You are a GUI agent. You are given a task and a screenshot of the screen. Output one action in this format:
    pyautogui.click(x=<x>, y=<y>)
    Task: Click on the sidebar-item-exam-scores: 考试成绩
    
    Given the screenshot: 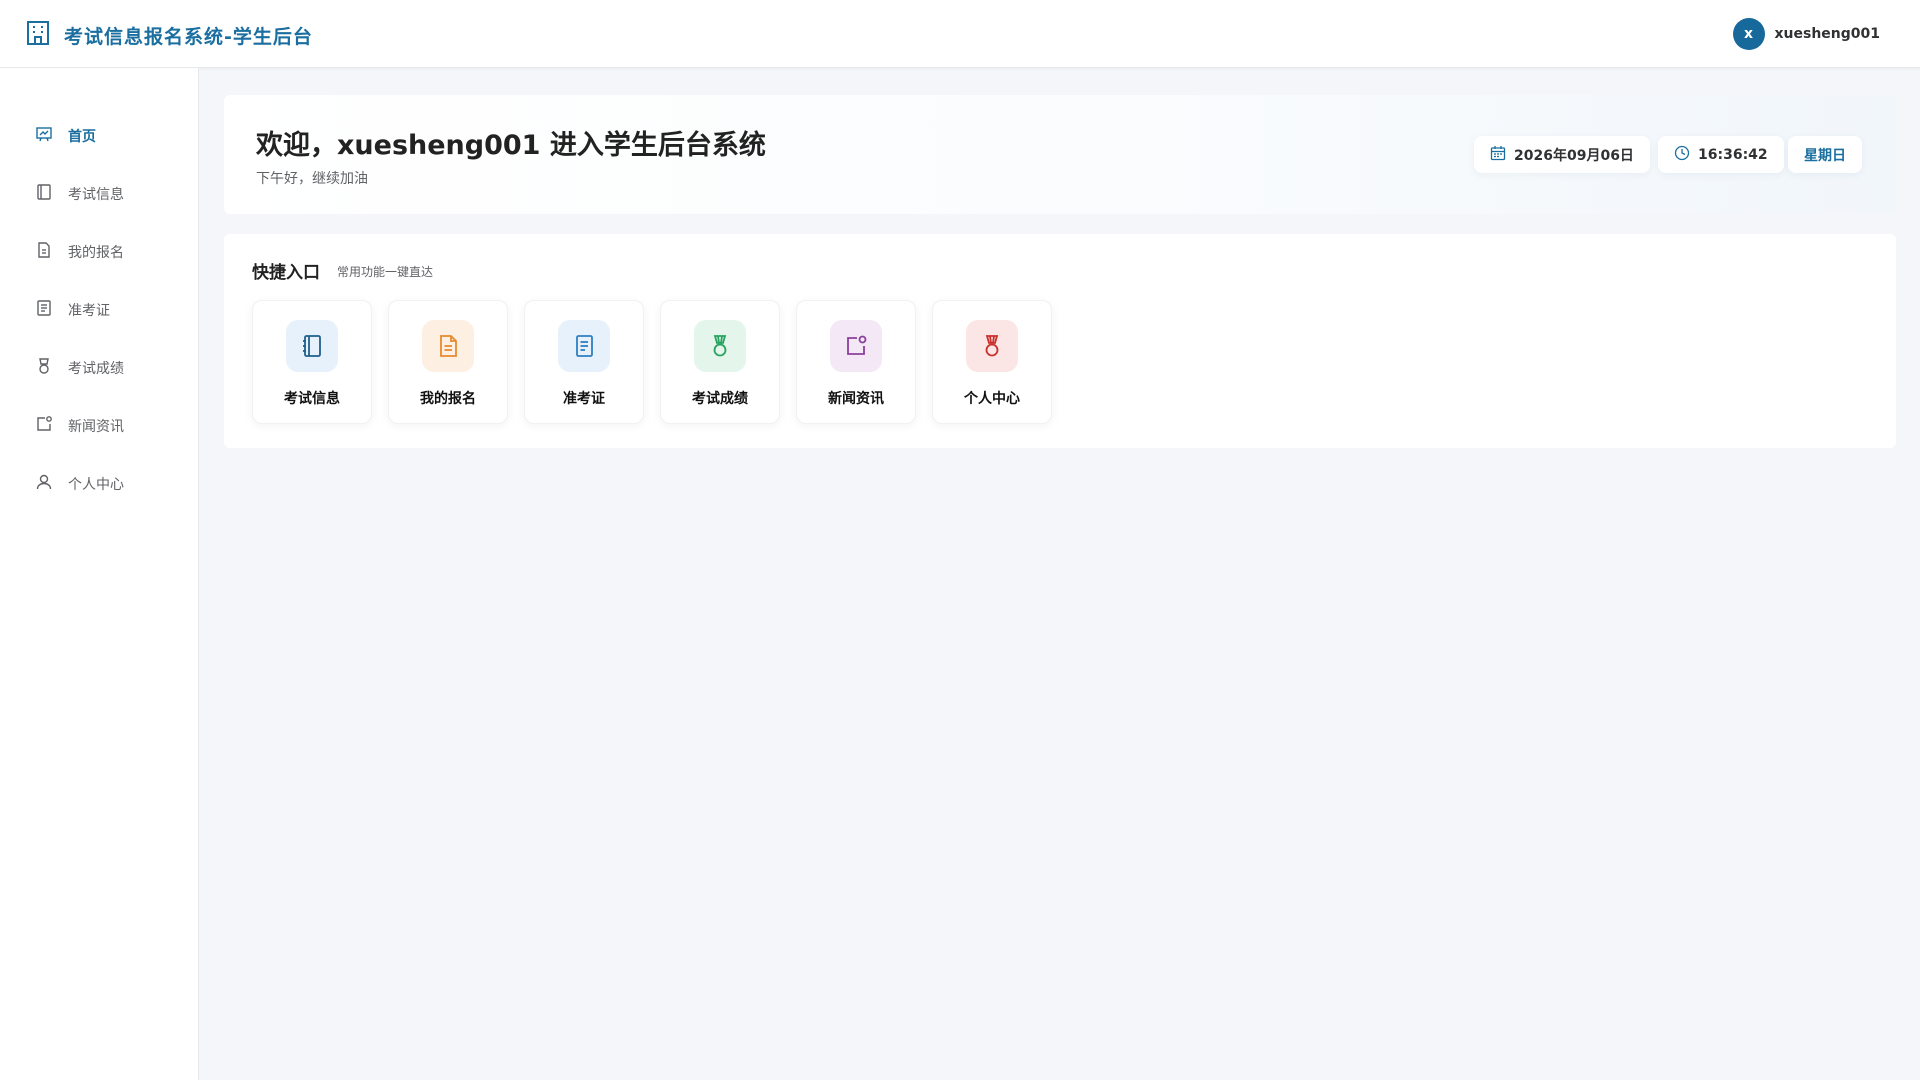 What is the action you would take?
    pyautogui.click(x=99, y=368)
    